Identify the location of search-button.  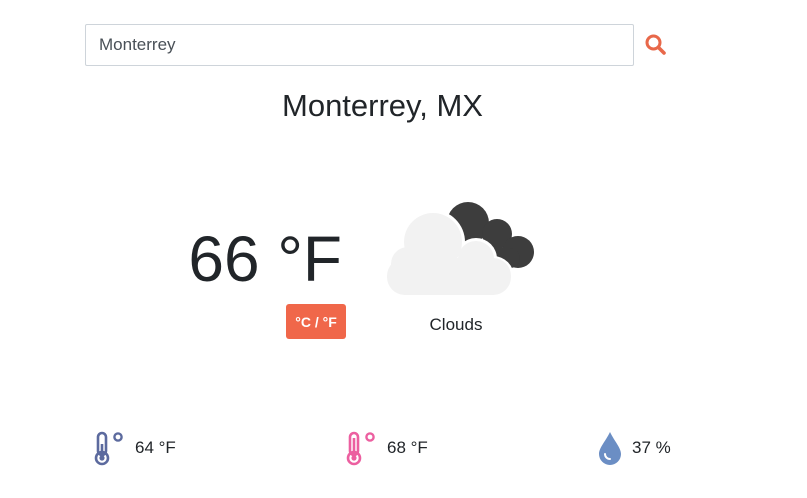
(656, 45).